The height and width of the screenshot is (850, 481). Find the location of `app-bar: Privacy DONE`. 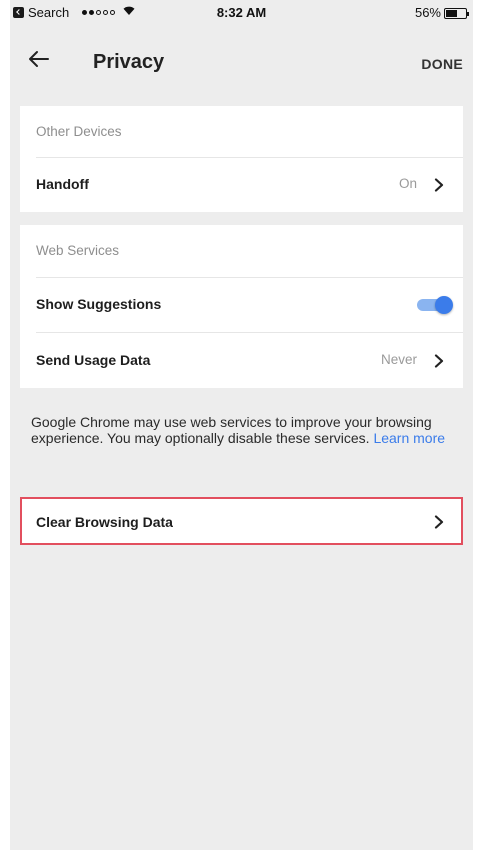

app-bar: Privacy DONE is located at coordinates (241, 63).